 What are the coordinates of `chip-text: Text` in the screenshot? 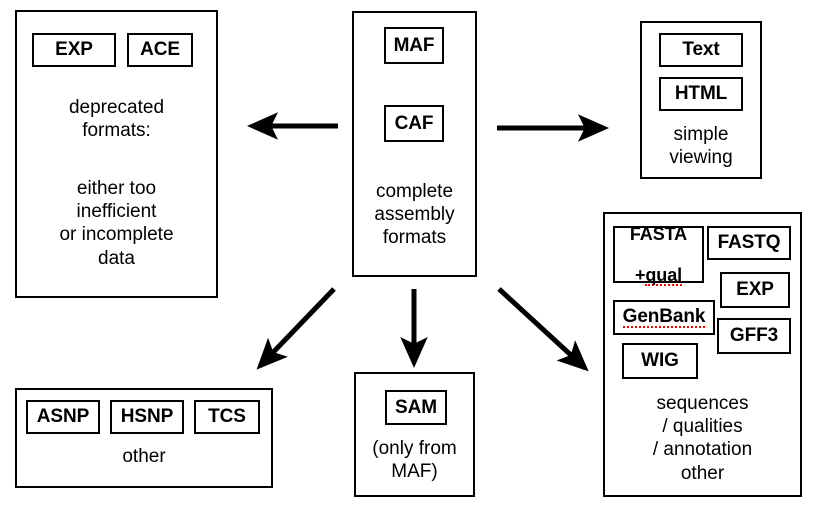 It's located at (701, 50).